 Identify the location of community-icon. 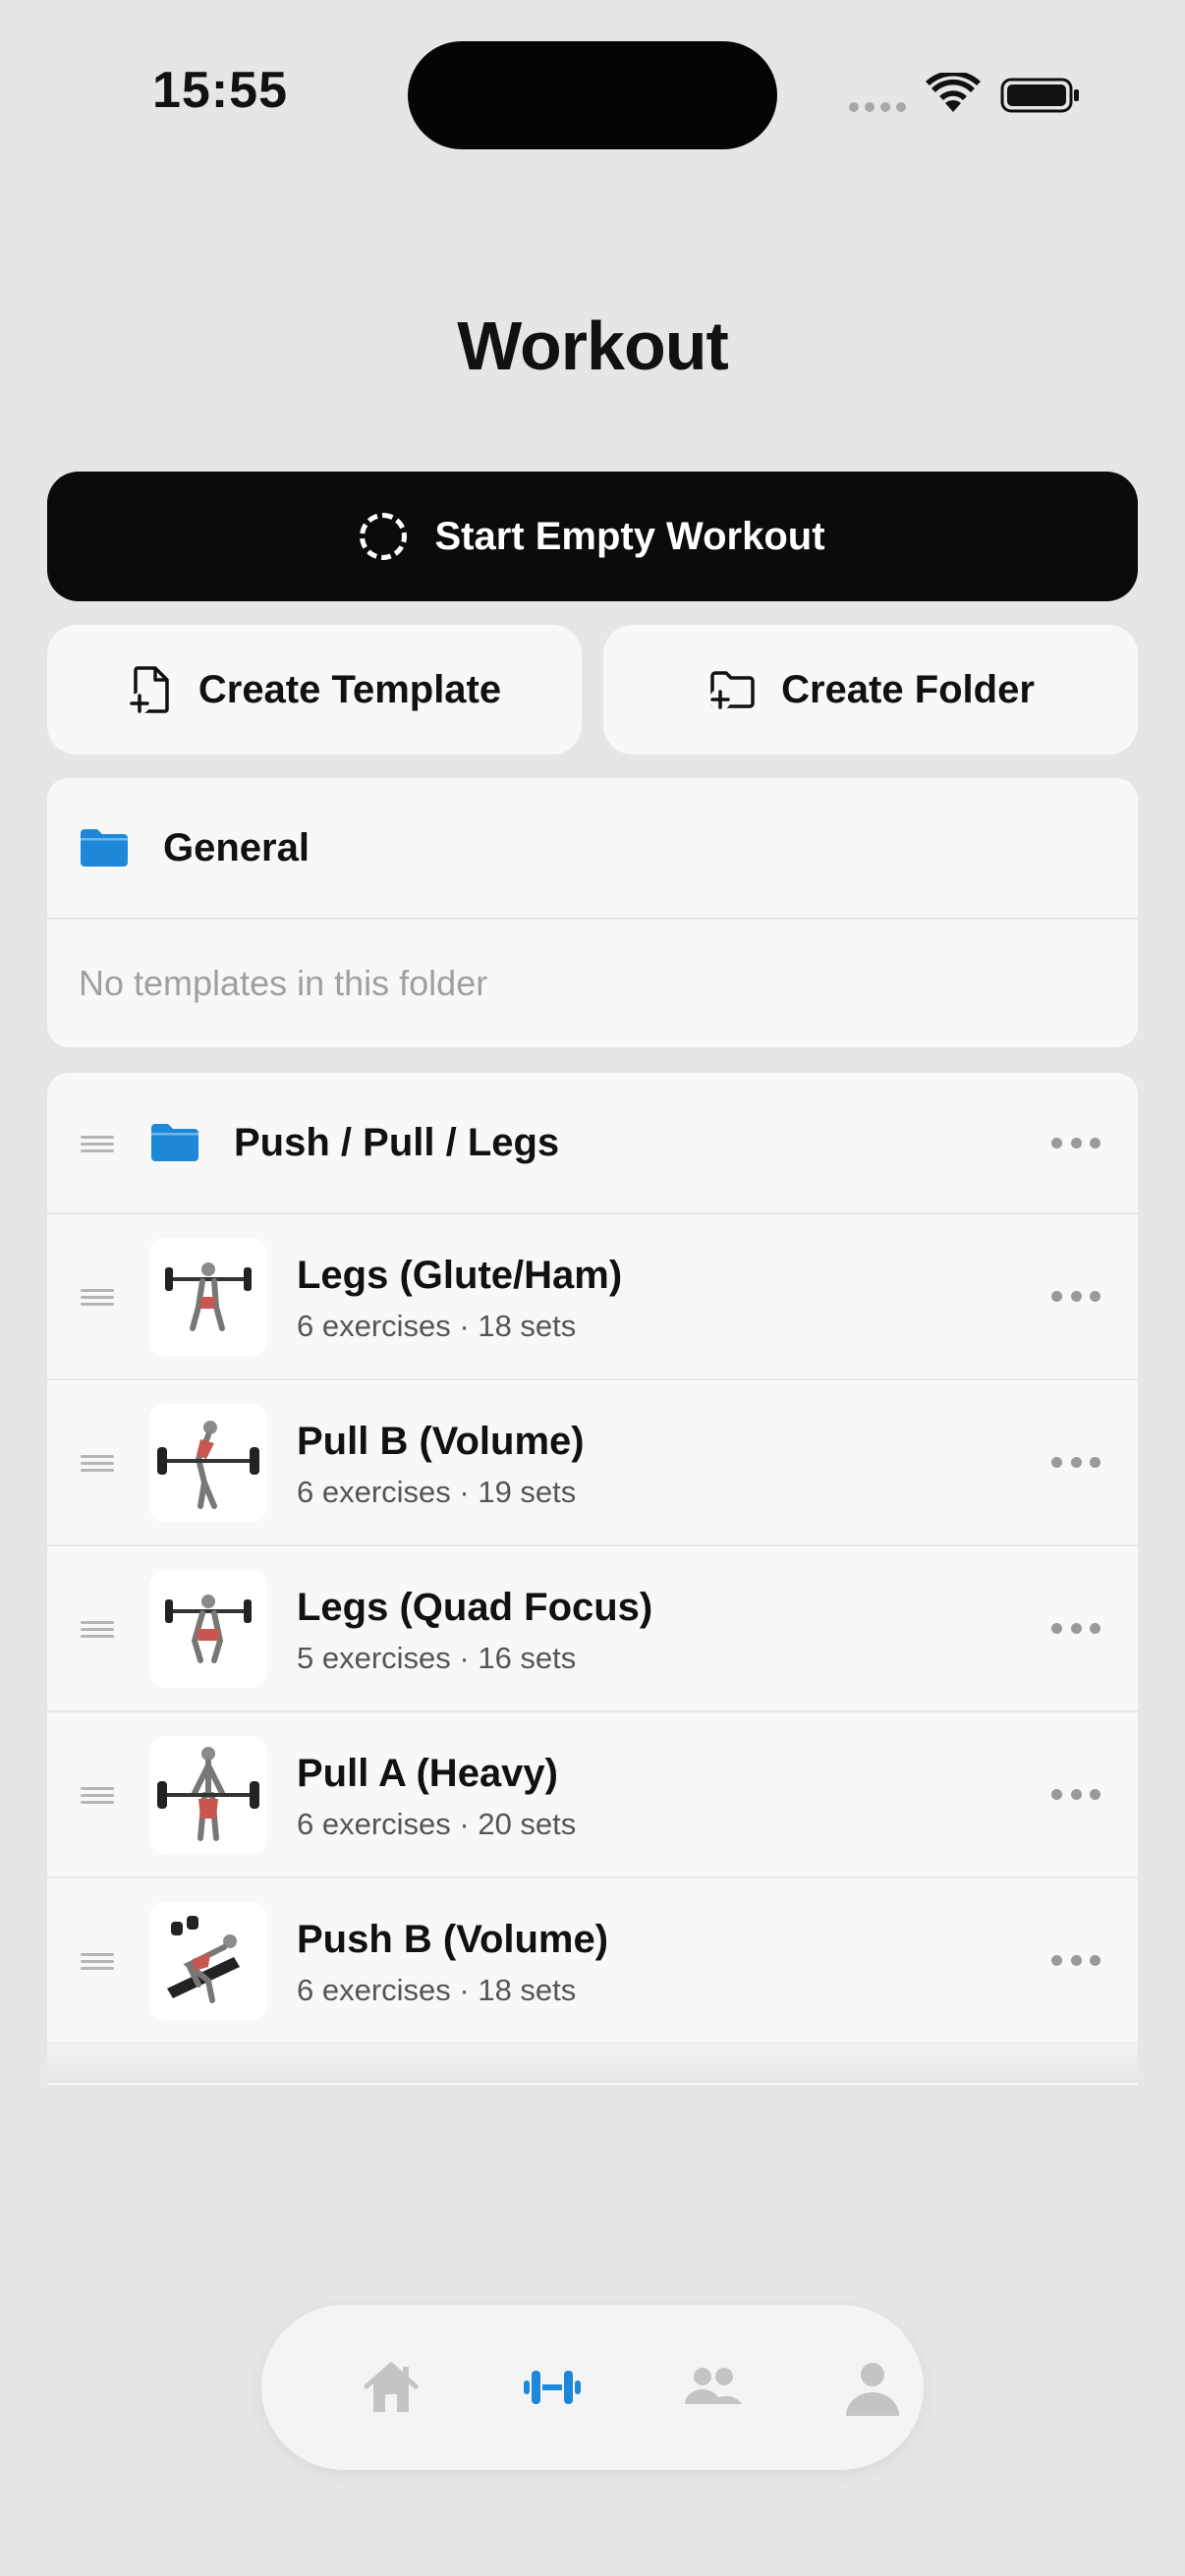
(714, 2386).